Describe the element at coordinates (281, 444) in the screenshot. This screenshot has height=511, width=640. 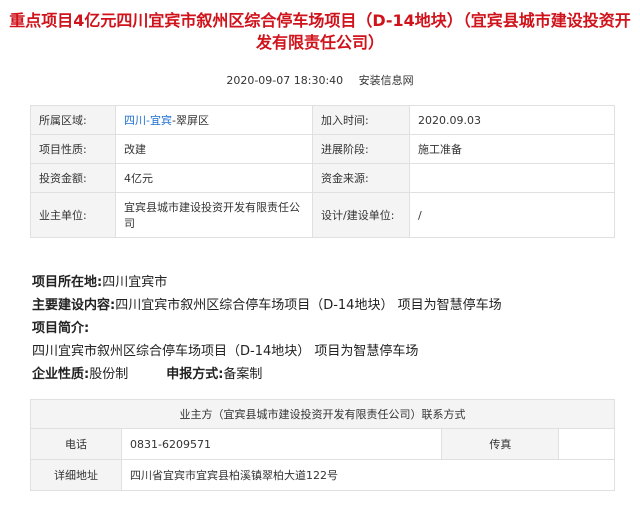
I see `phone-value: 0831-6209571` at that location.